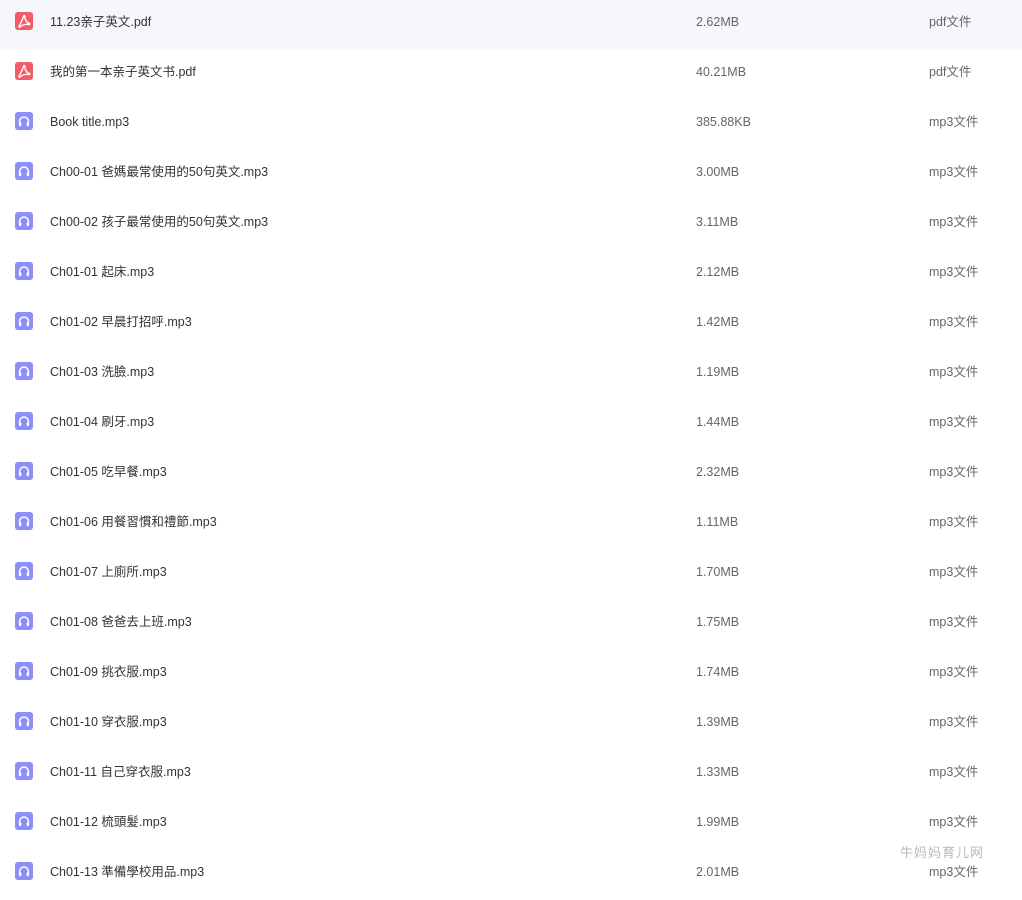 This screenshot has height=900, width=1022. I want to click on file-name: Ch01-05 吃早餐.mp3, so click(108, 472).